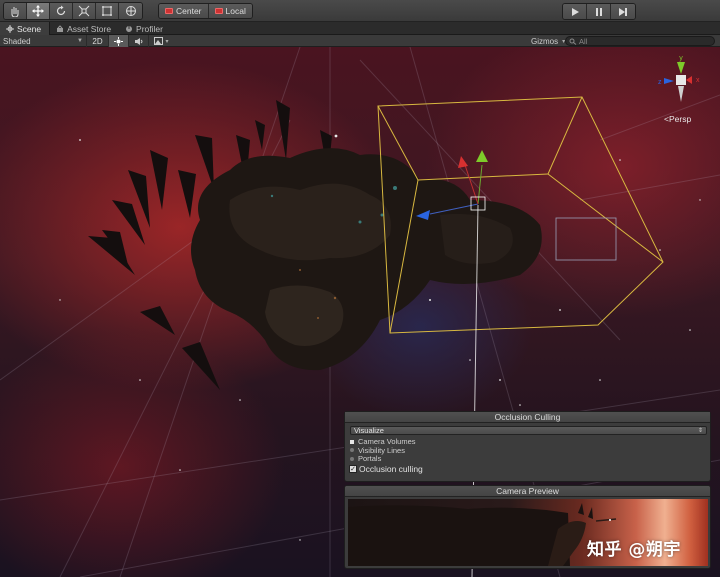 The width and height of the screenshot is (720, 577). I want to click on rotate-icon, so click(61, 10).